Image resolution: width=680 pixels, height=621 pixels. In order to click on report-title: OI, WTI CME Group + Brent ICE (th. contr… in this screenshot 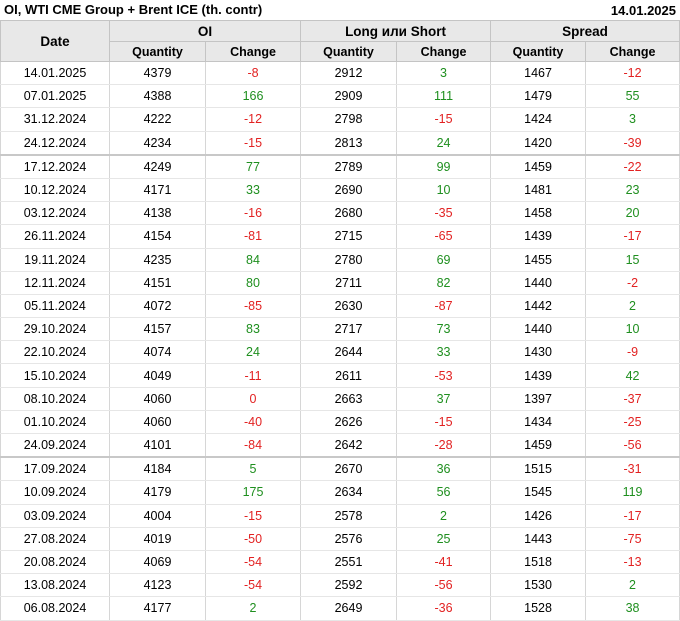, I will do `click(133, 9)`.